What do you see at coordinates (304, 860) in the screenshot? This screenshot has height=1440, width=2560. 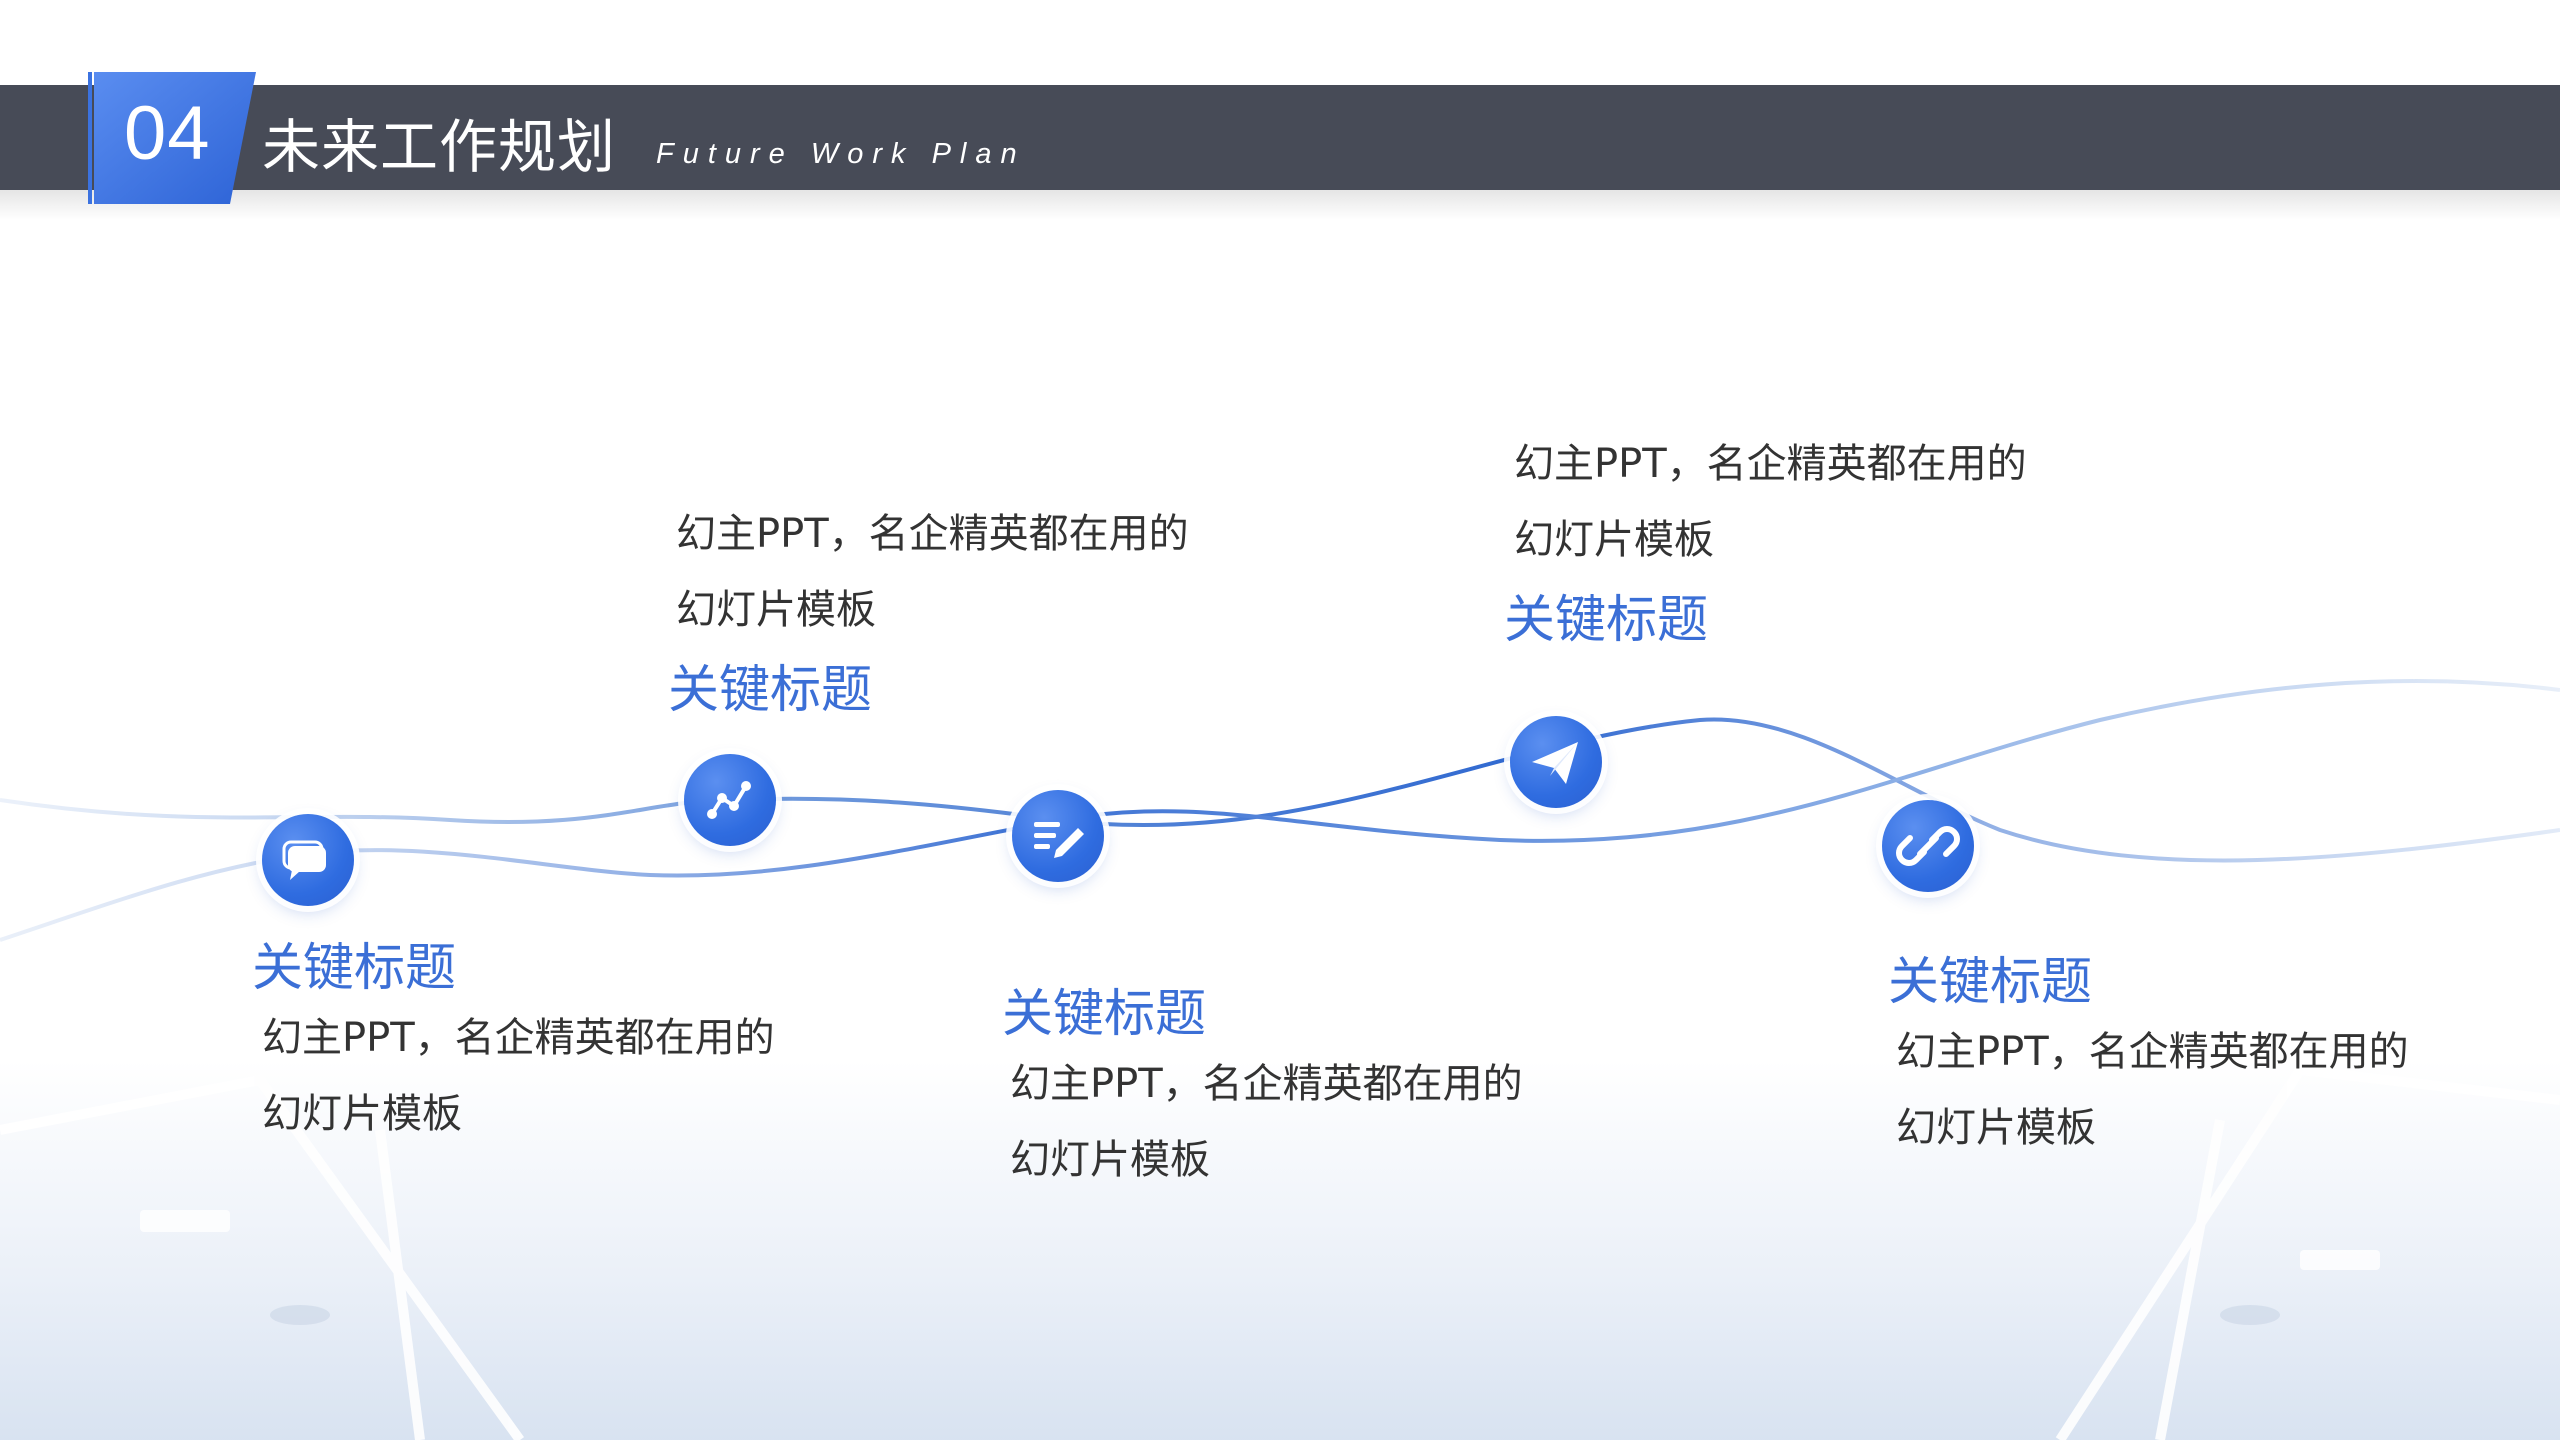 I see `chat-bubble-icon` at bounding box center [304, 860].